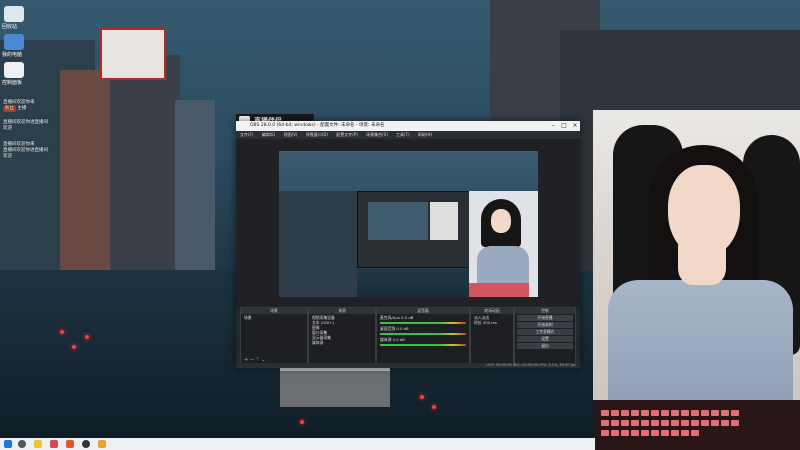 The image size is (800, 450). What do you see at coordinates (390, 317) in the screenshot?
I see `channel-label: 麦克风/Aux` at bounding box center [390, 317].